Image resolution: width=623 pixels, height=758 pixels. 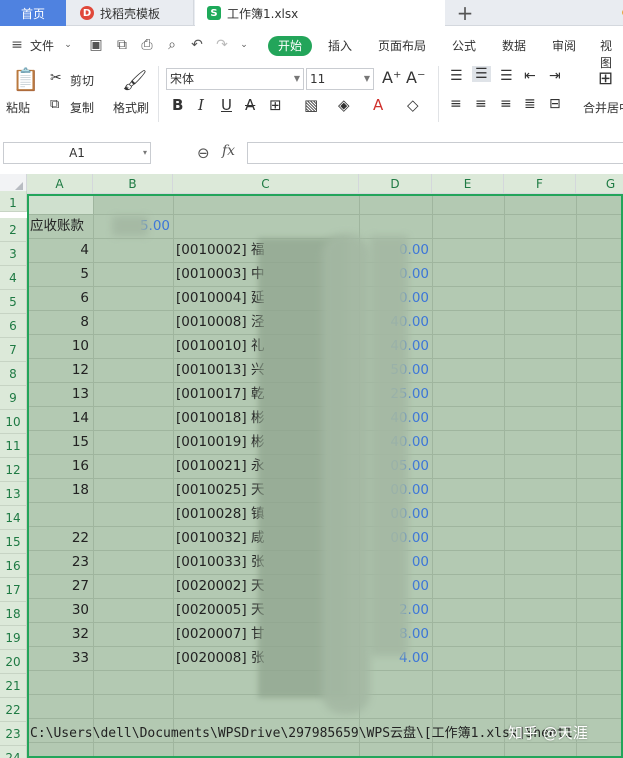 I want to click on copy-button: 复制, so click(x=82, y=107).